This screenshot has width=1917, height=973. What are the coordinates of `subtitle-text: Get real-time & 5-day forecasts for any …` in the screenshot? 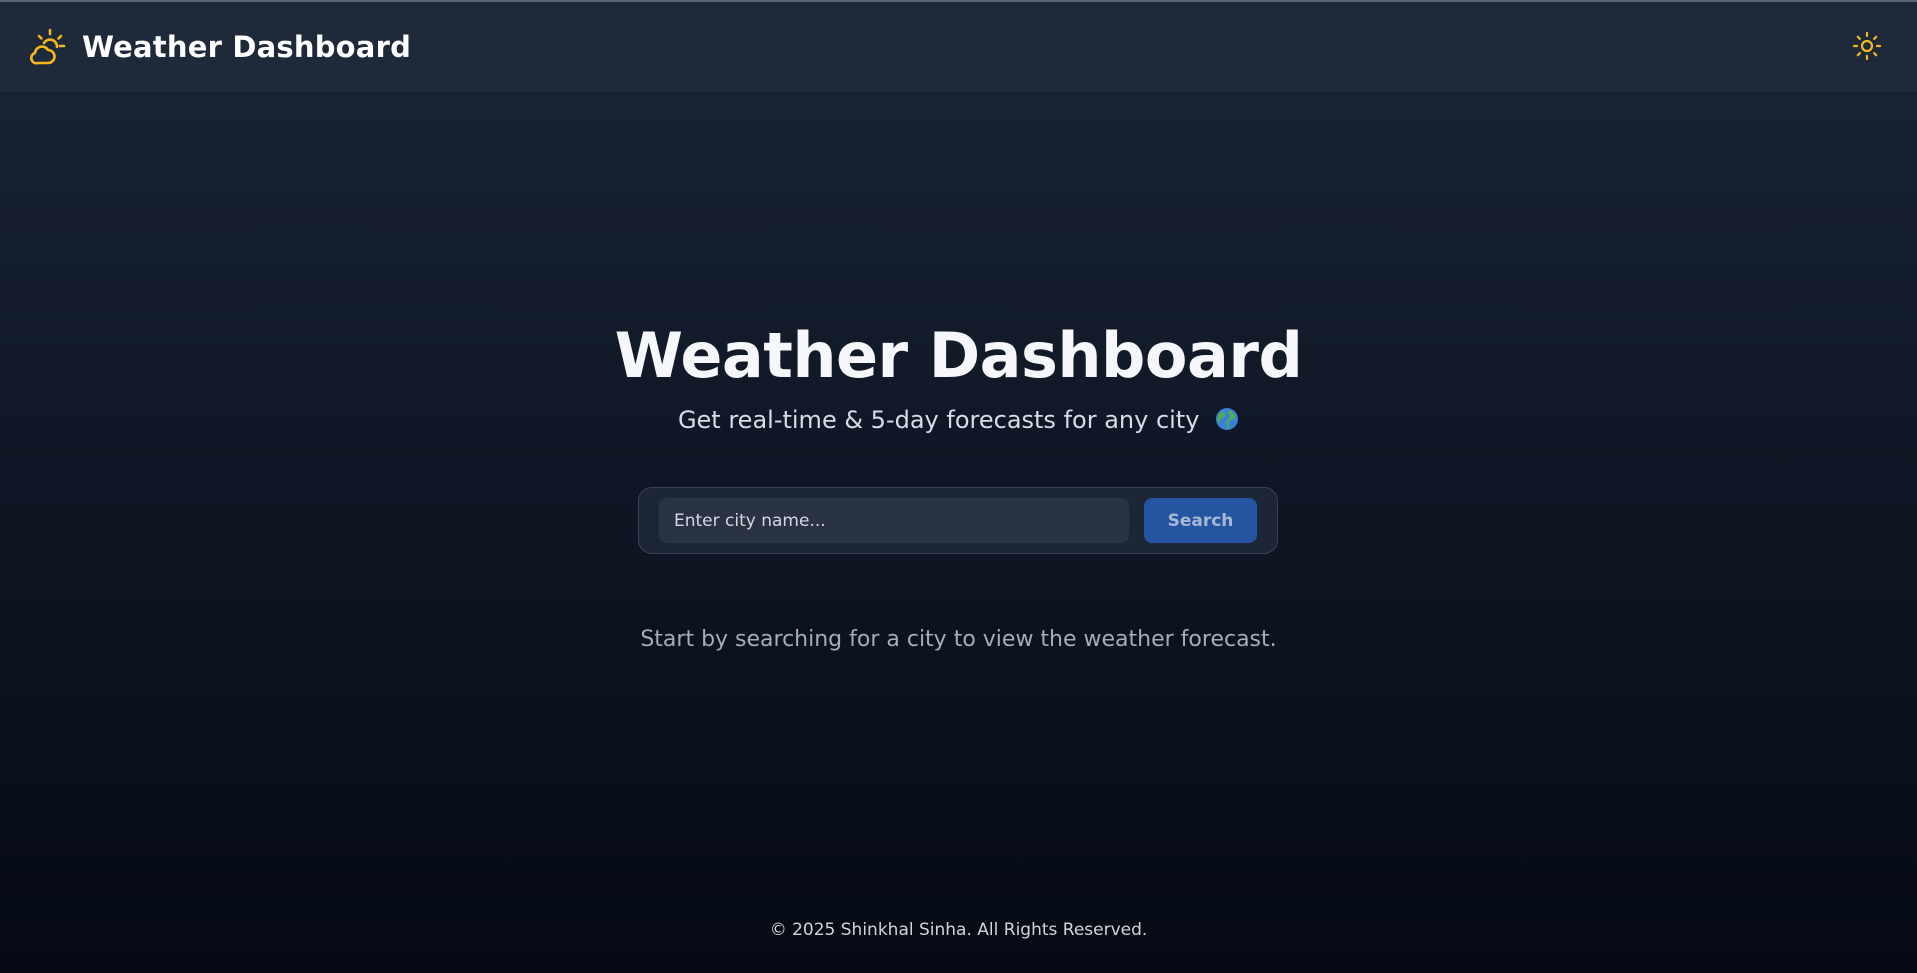 It's located at (938, 420).